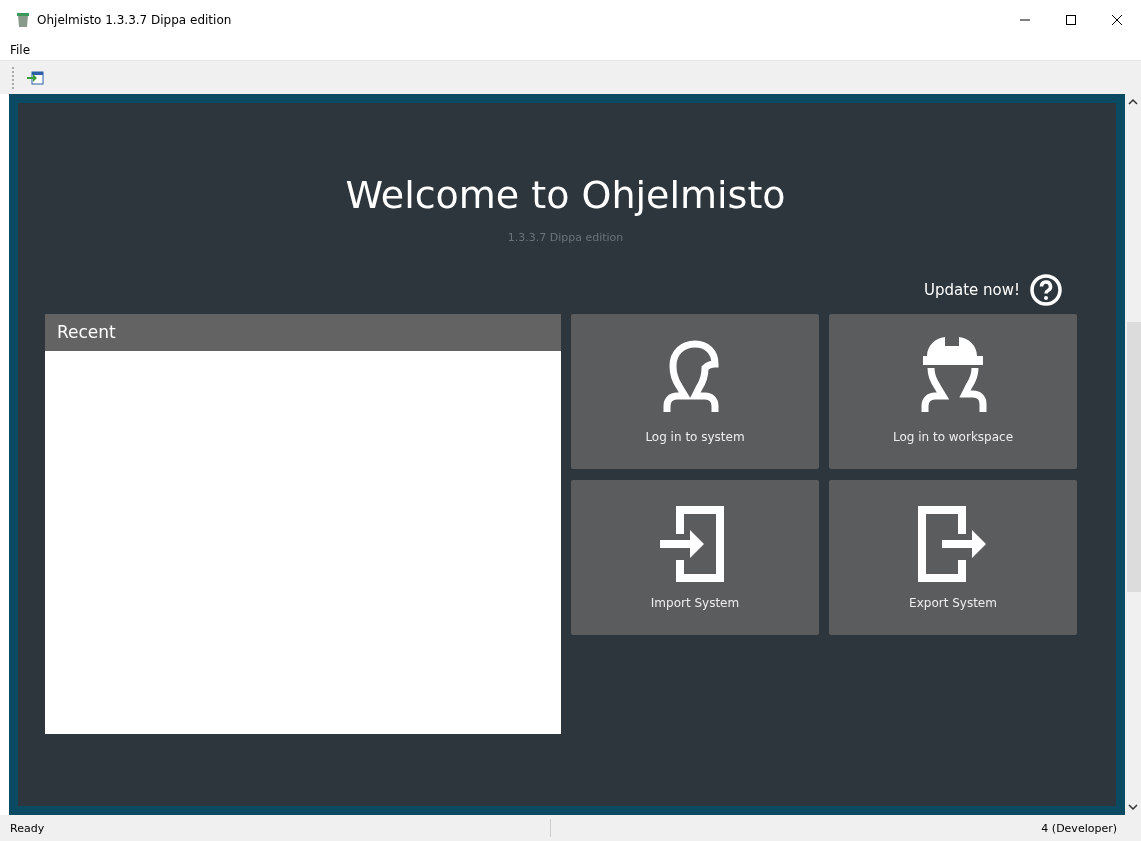  What do you see at coordinates (1071, 20) in the screenshot?
I see `maximize-icon` at bounding box center [1071, 20].